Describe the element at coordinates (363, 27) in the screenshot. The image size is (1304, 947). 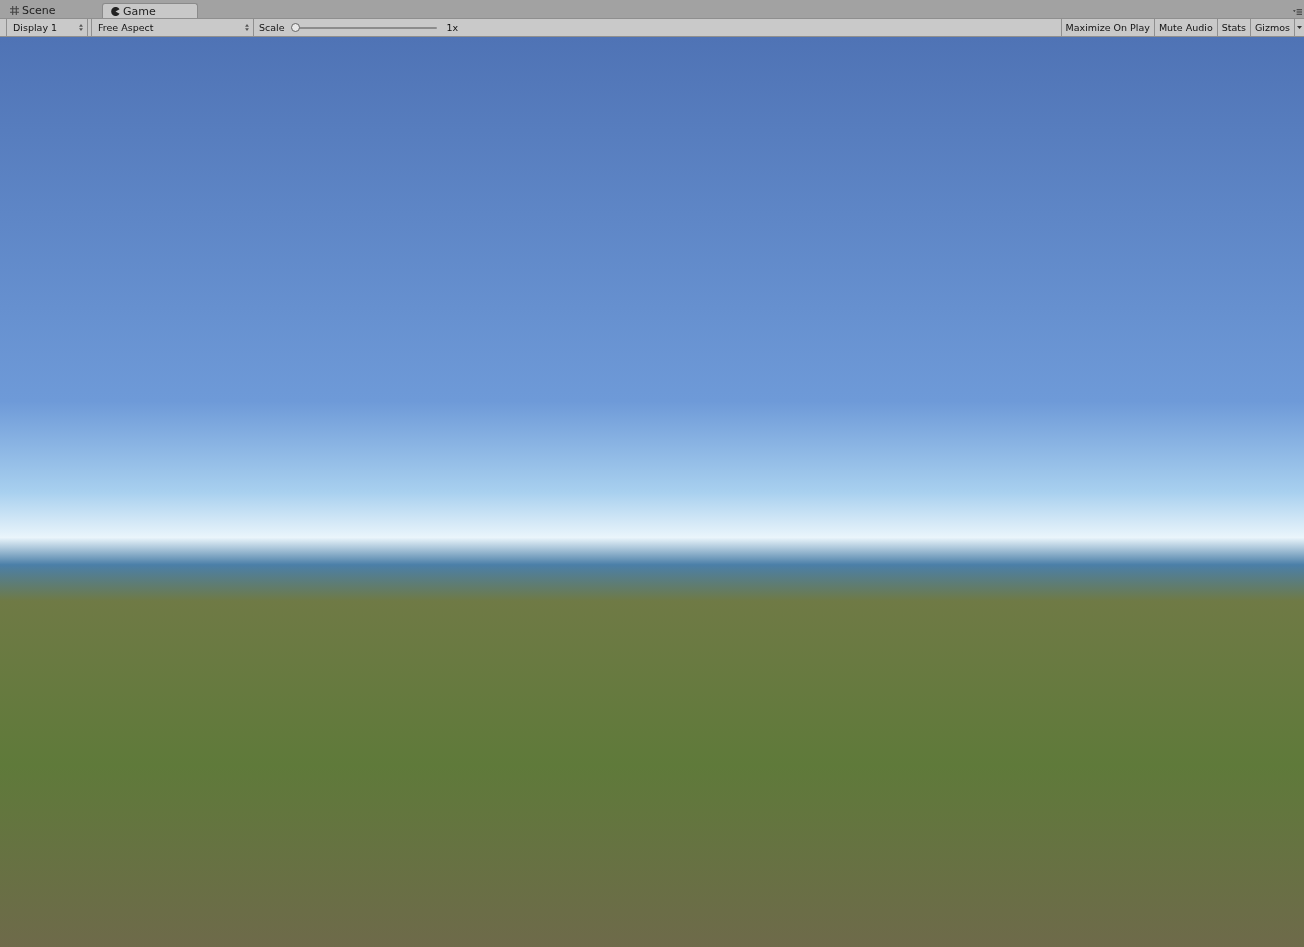
I see `scale-slider` at that location.